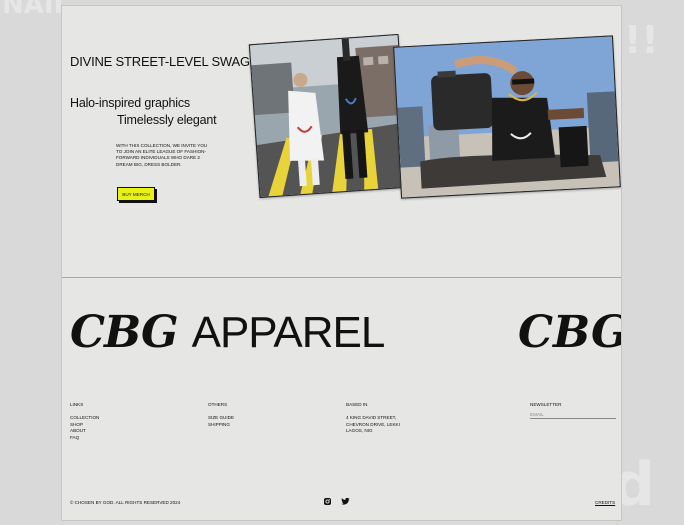 The image size is (684, 525). I want to click on brand-name: APPAREL, so click(288, 332).